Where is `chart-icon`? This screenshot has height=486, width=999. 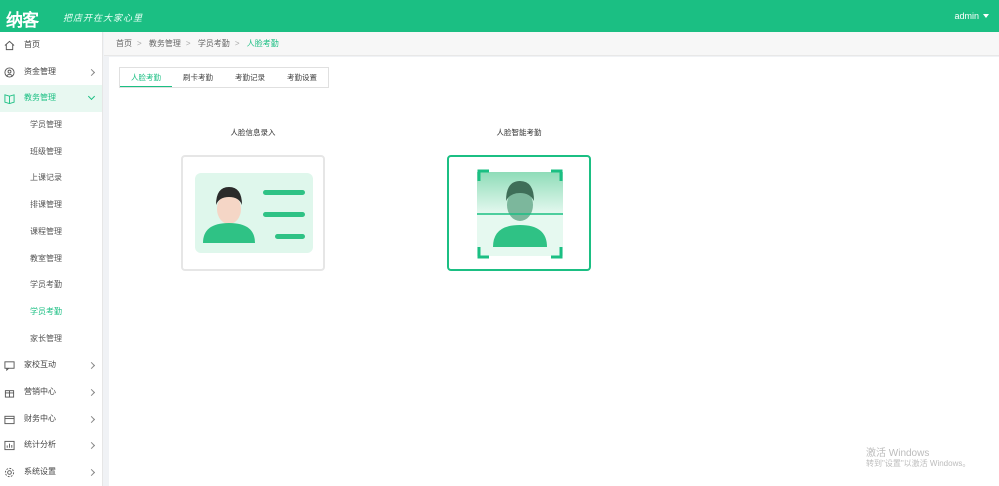 chart-icon is located at coordinates (9, 446).